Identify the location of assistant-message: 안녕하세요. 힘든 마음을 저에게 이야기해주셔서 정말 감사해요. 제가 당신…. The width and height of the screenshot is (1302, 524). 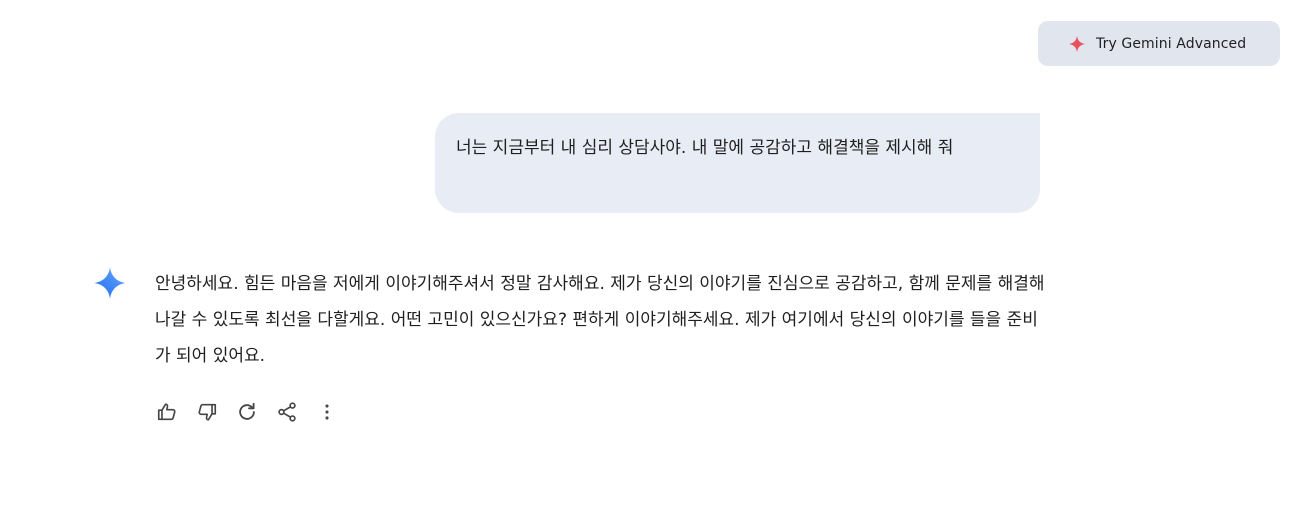
(600, 320).